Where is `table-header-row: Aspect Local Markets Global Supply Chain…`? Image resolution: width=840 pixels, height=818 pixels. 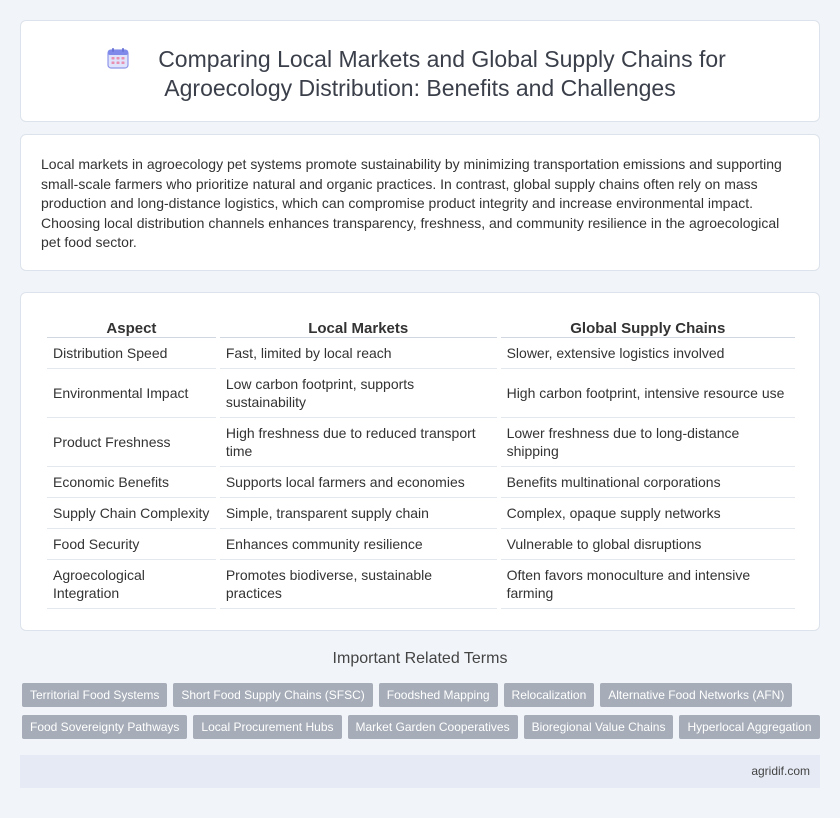
table-header-row: Aspect Local Markets Global Supply Chain… is located at coordinates (421, 326).